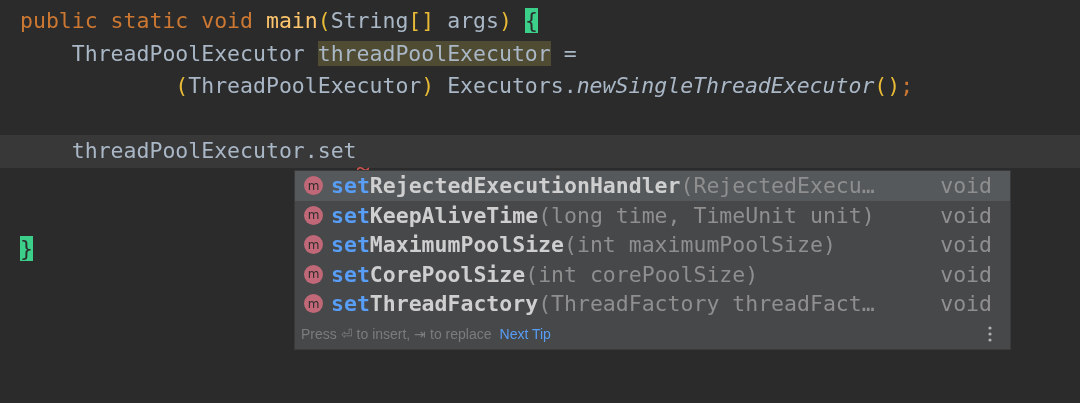 The width and height of the screenshot is (1080, 403). I want to click on completion-item: m setThreadFactory(ThreadFactory threadFact… void, so click(652, 304).